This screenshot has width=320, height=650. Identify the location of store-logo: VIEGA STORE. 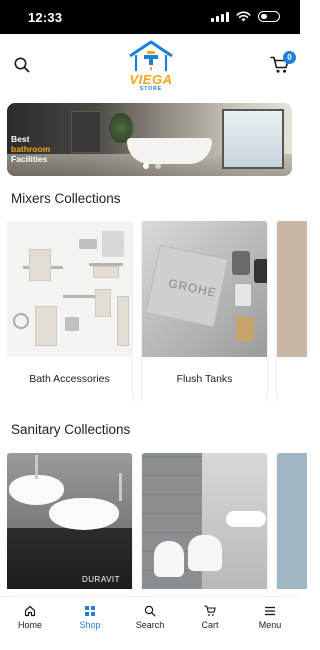
(151, 66).